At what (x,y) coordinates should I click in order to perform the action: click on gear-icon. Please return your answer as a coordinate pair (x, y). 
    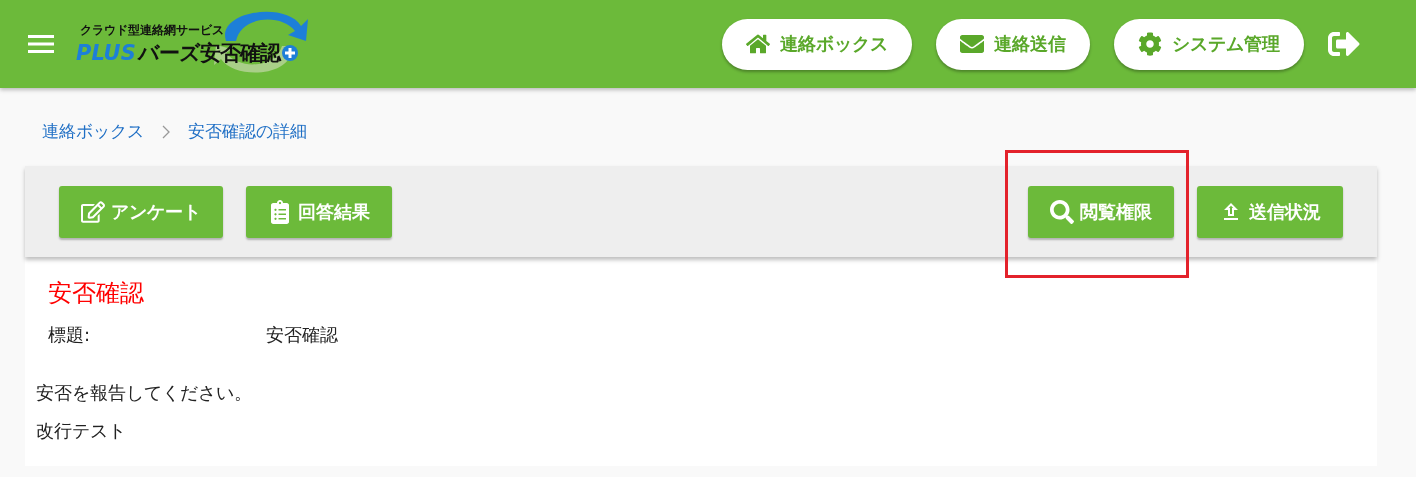
    Looking at the image, I should click on (1150, 44).